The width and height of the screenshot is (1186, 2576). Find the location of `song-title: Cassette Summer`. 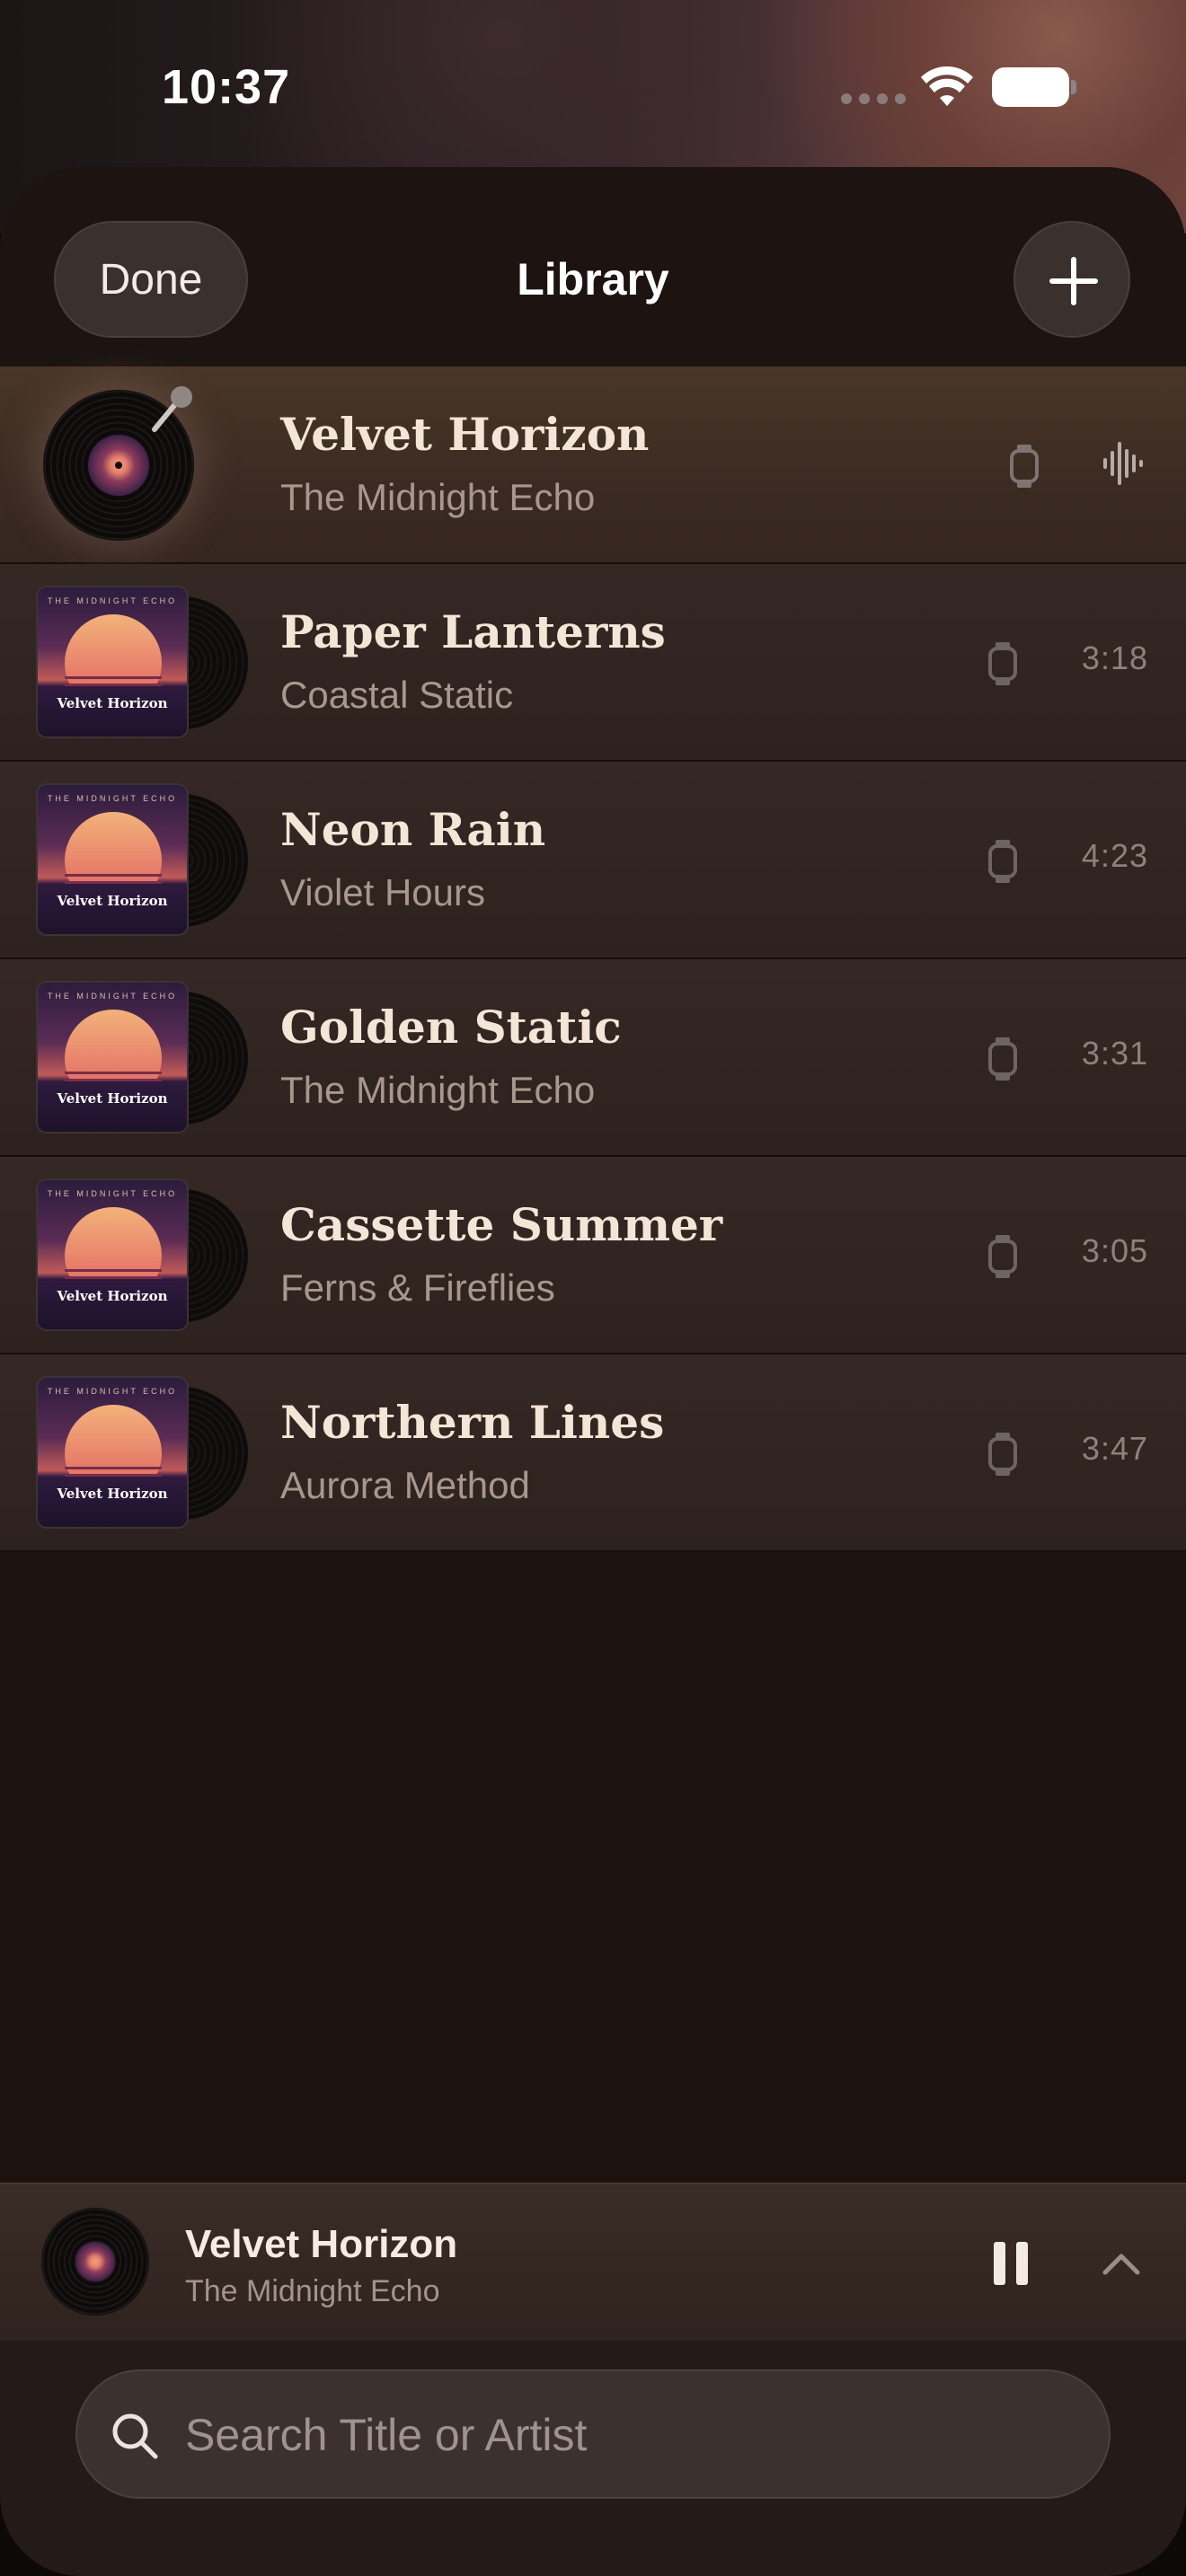

song-title: Cassette Summer is located at coordinates (501, 1224).